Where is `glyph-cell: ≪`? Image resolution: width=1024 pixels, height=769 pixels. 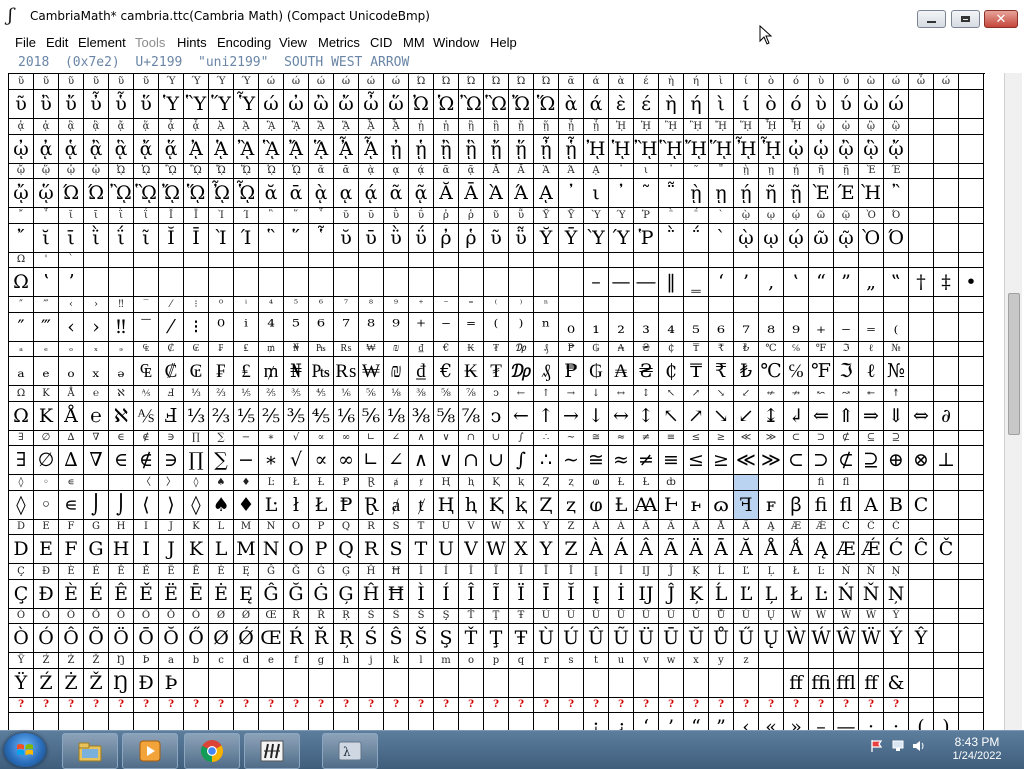
glyph-cell: ≪ is located at coordinates (746, 460).